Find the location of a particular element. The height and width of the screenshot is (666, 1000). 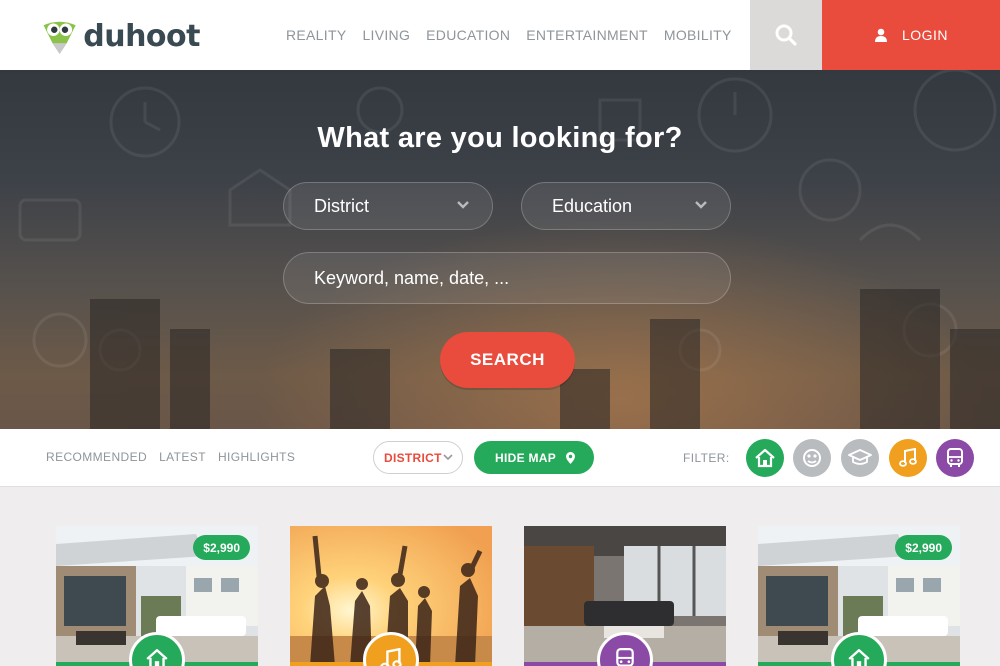

filter-mobility is located at coordinates (955, 458).